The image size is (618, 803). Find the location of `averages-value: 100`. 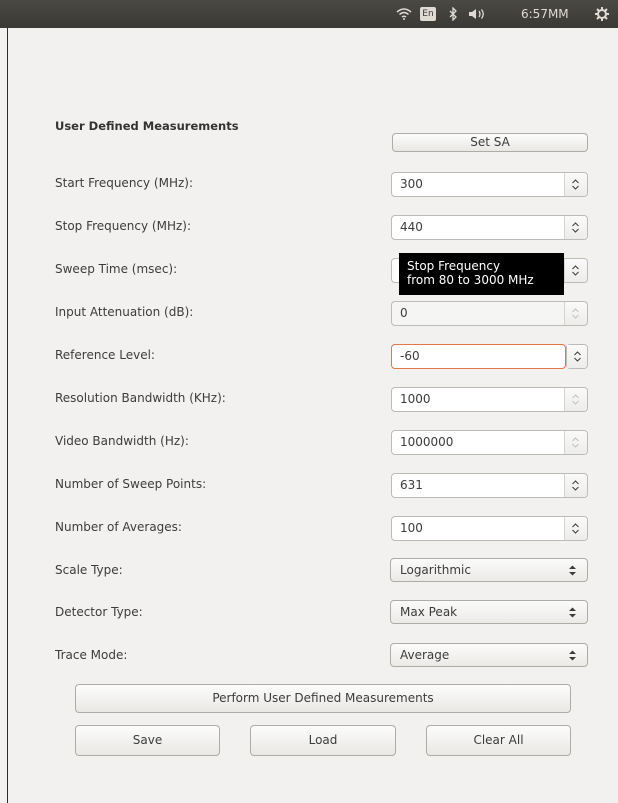

averages-value: 100 is located at coordinates (411, 528).